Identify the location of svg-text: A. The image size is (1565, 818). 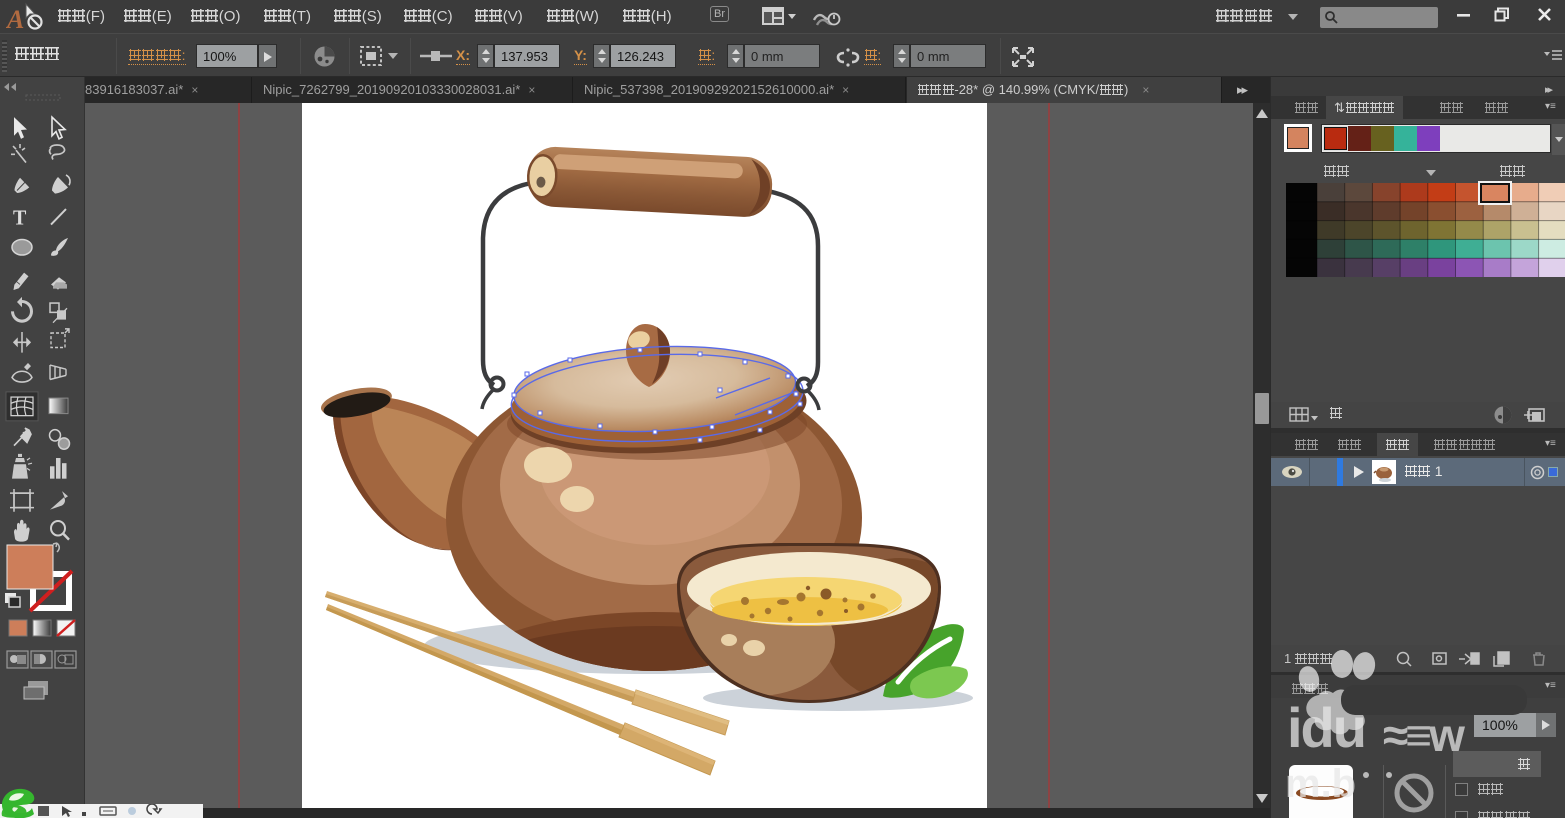
(15, 18).